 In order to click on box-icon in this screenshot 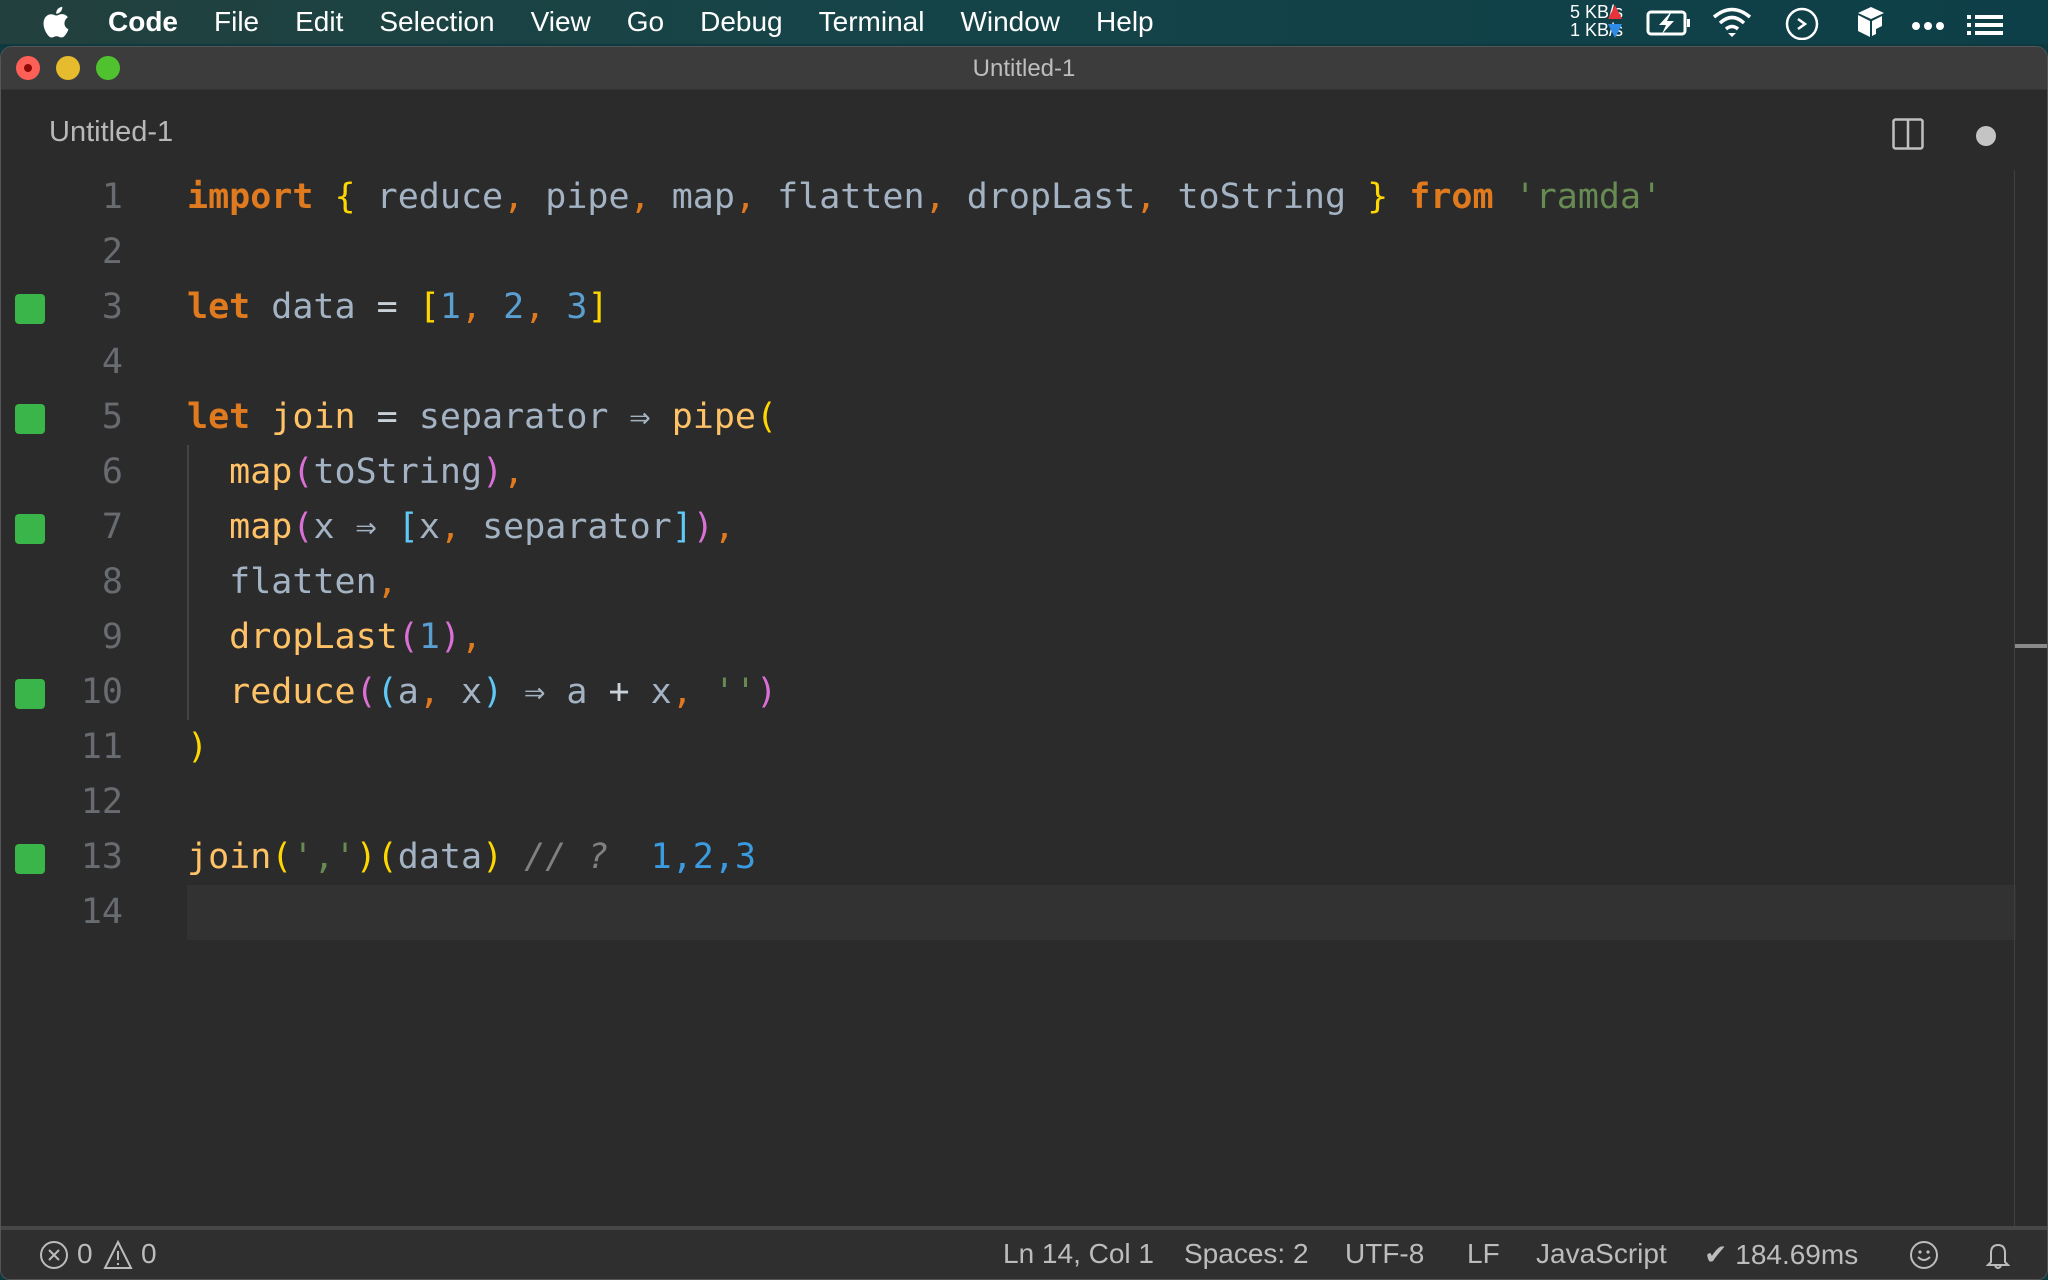, I will do `click(1871, 22)`.